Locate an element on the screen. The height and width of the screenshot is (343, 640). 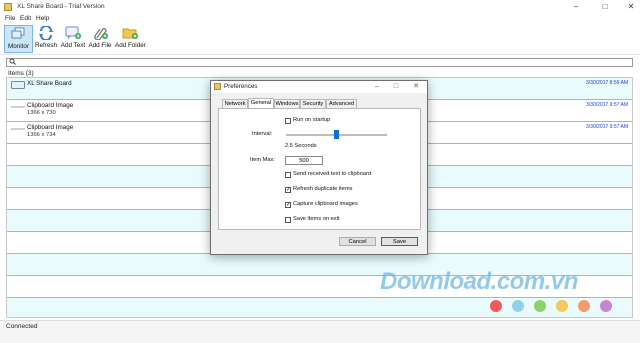
interval-value: 2.5 Seconds is located at coordinates (301, 146).